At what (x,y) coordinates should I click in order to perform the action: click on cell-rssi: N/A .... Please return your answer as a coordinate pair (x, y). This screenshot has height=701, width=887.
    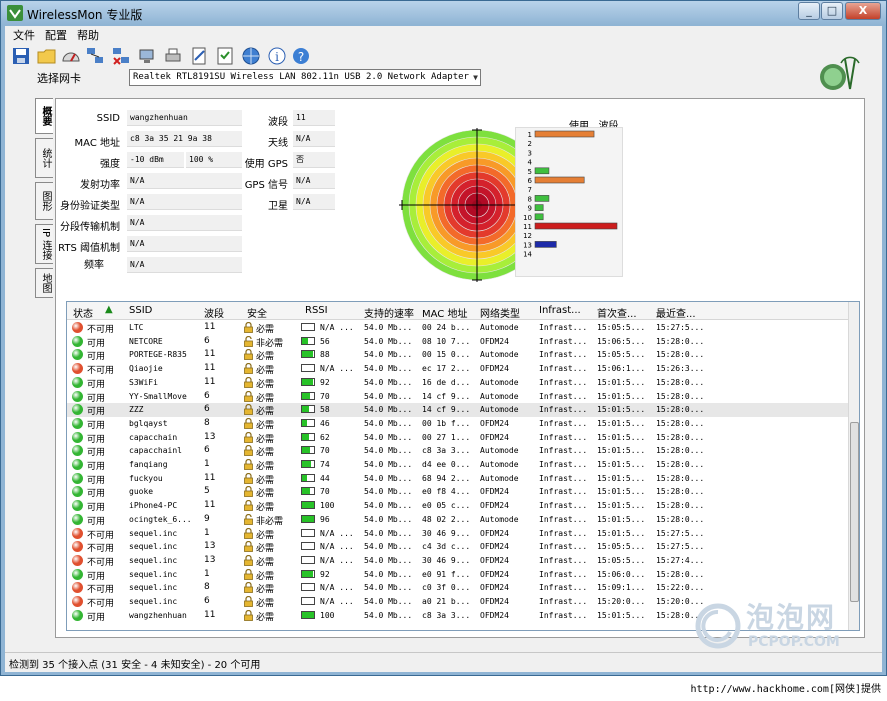
    Looking at the image, I should click on (337, 588).